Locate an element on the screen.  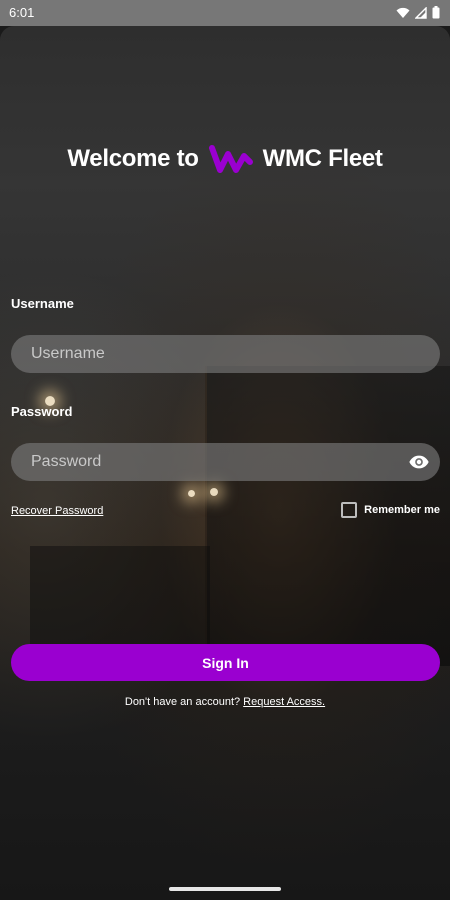
request-access-prompt: Don't have an account? is located at coordinates (184, 702).